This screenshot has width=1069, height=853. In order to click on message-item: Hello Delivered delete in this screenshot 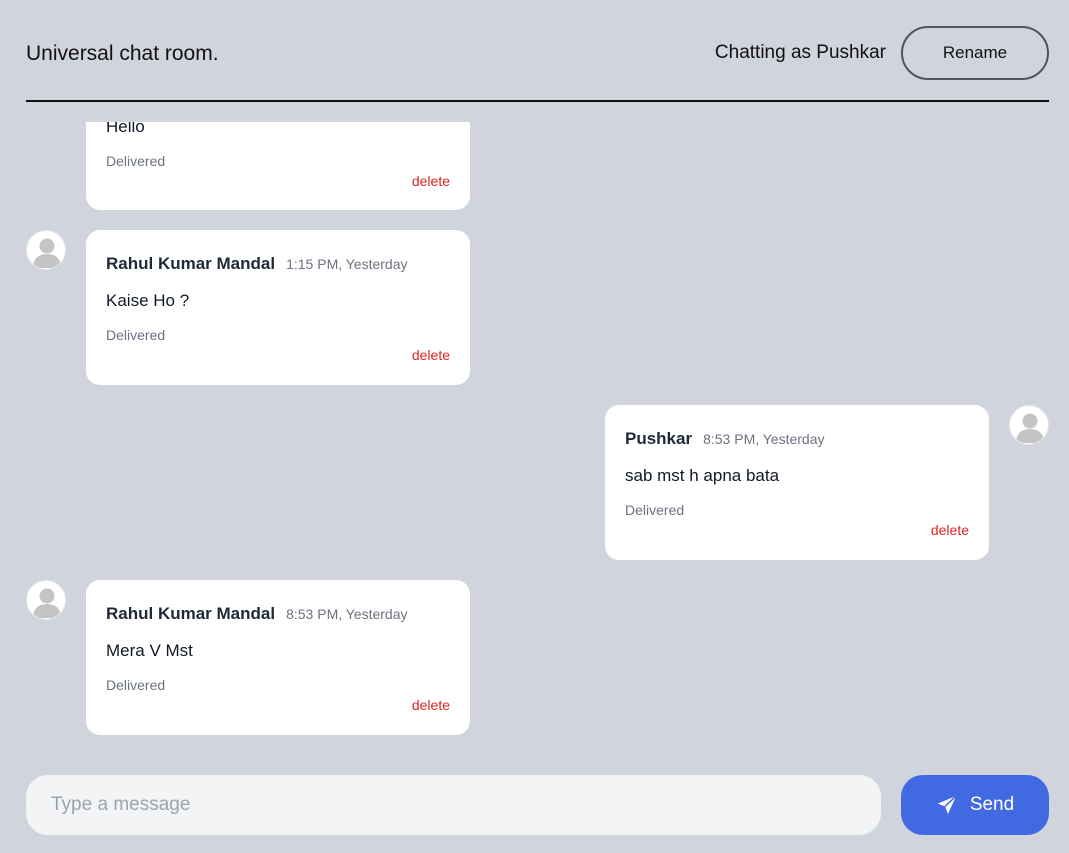, I will do `click(534, 166)`.